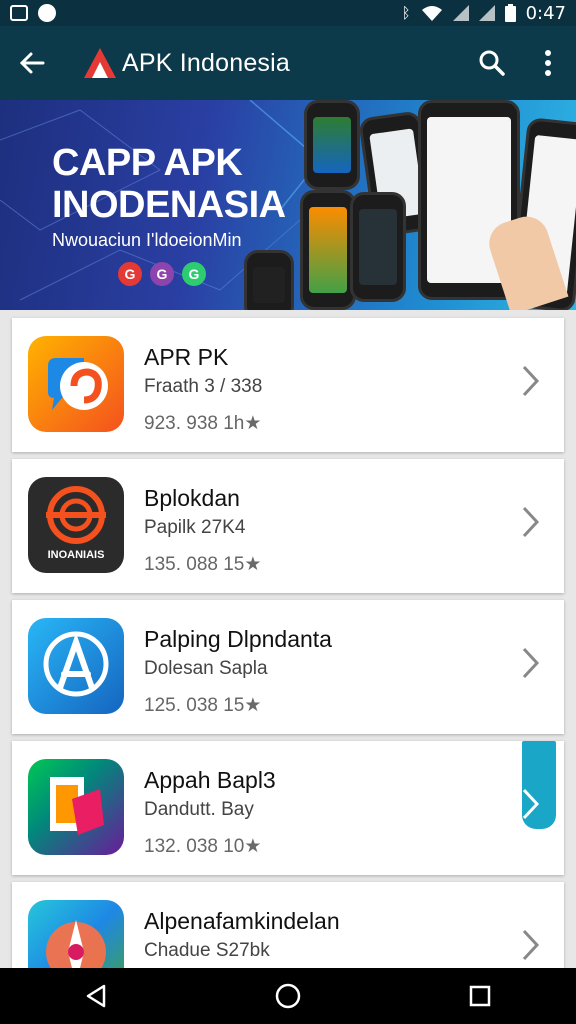 This screenshot has height=1024, width=576. Describe the element at coordinates (100, 63) in the screenshot. I see `apk-logo-icon` at that location.